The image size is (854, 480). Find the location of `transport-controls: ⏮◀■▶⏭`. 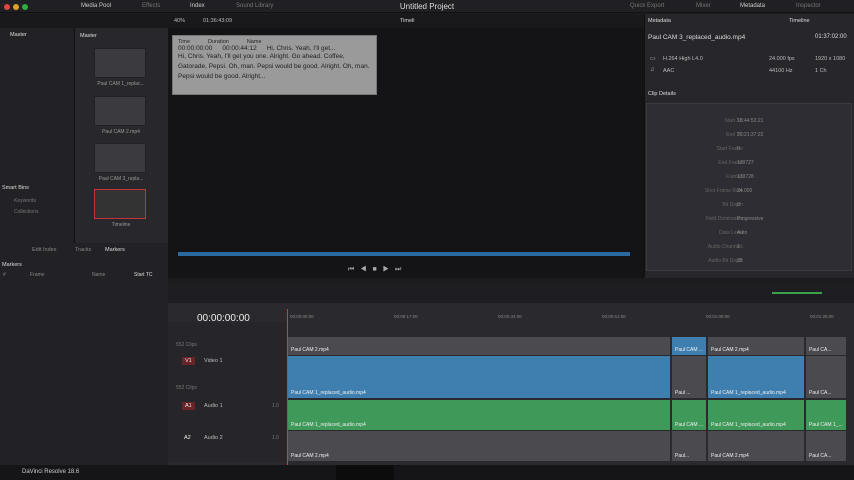

transport-controls: ⏮◀■▶⏭ is located at coordinates (377, 270).